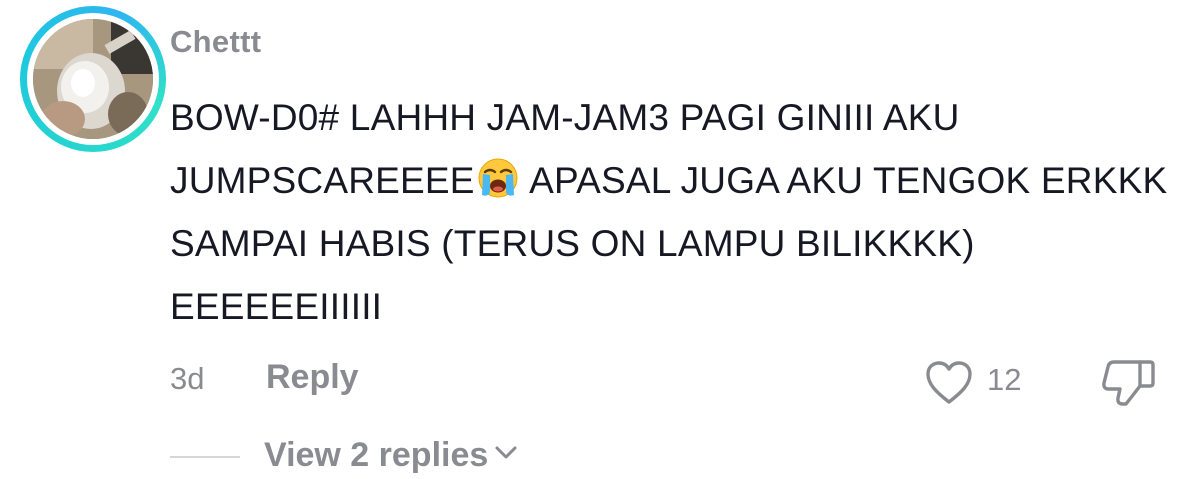 The image size is (1200, 479). I want to click on view-replies-button: View 2 replies, so click(392, 455).